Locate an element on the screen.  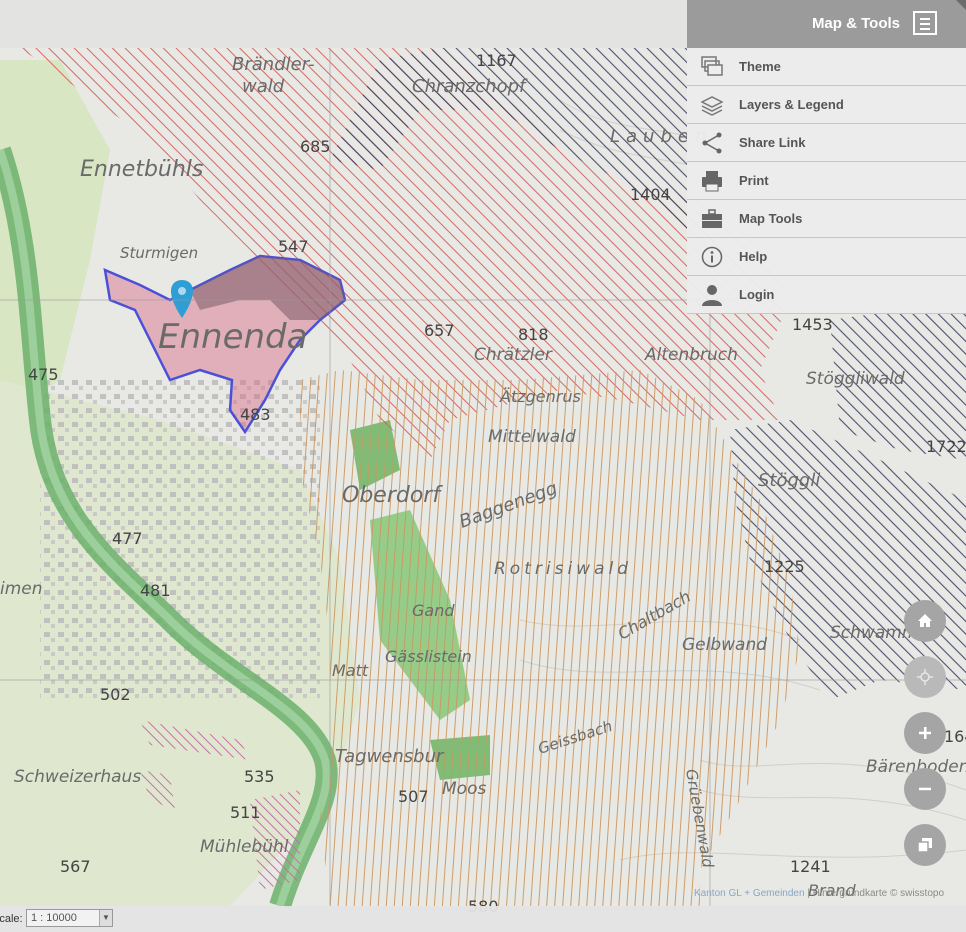
menu-item-login: Login is located at coordinates (826, 295).